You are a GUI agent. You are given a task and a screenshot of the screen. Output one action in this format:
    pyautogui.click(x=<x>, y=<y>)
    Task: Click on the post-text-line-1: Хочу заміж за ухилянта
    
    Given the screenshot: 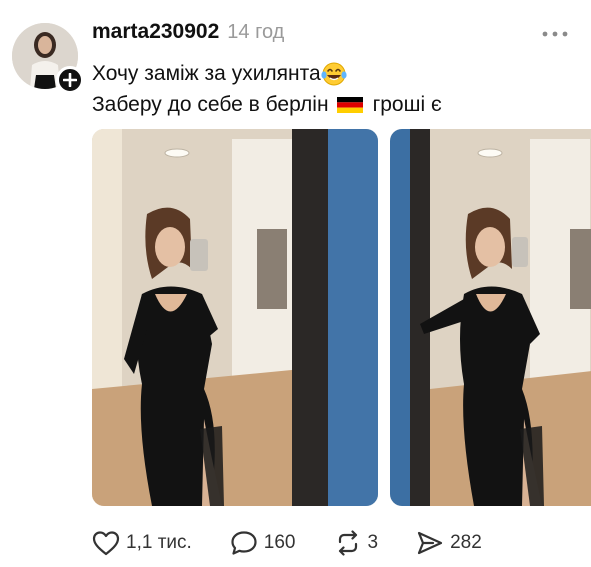 What is the action you would take?
    pyautogui.click(x=332, y=73)
    